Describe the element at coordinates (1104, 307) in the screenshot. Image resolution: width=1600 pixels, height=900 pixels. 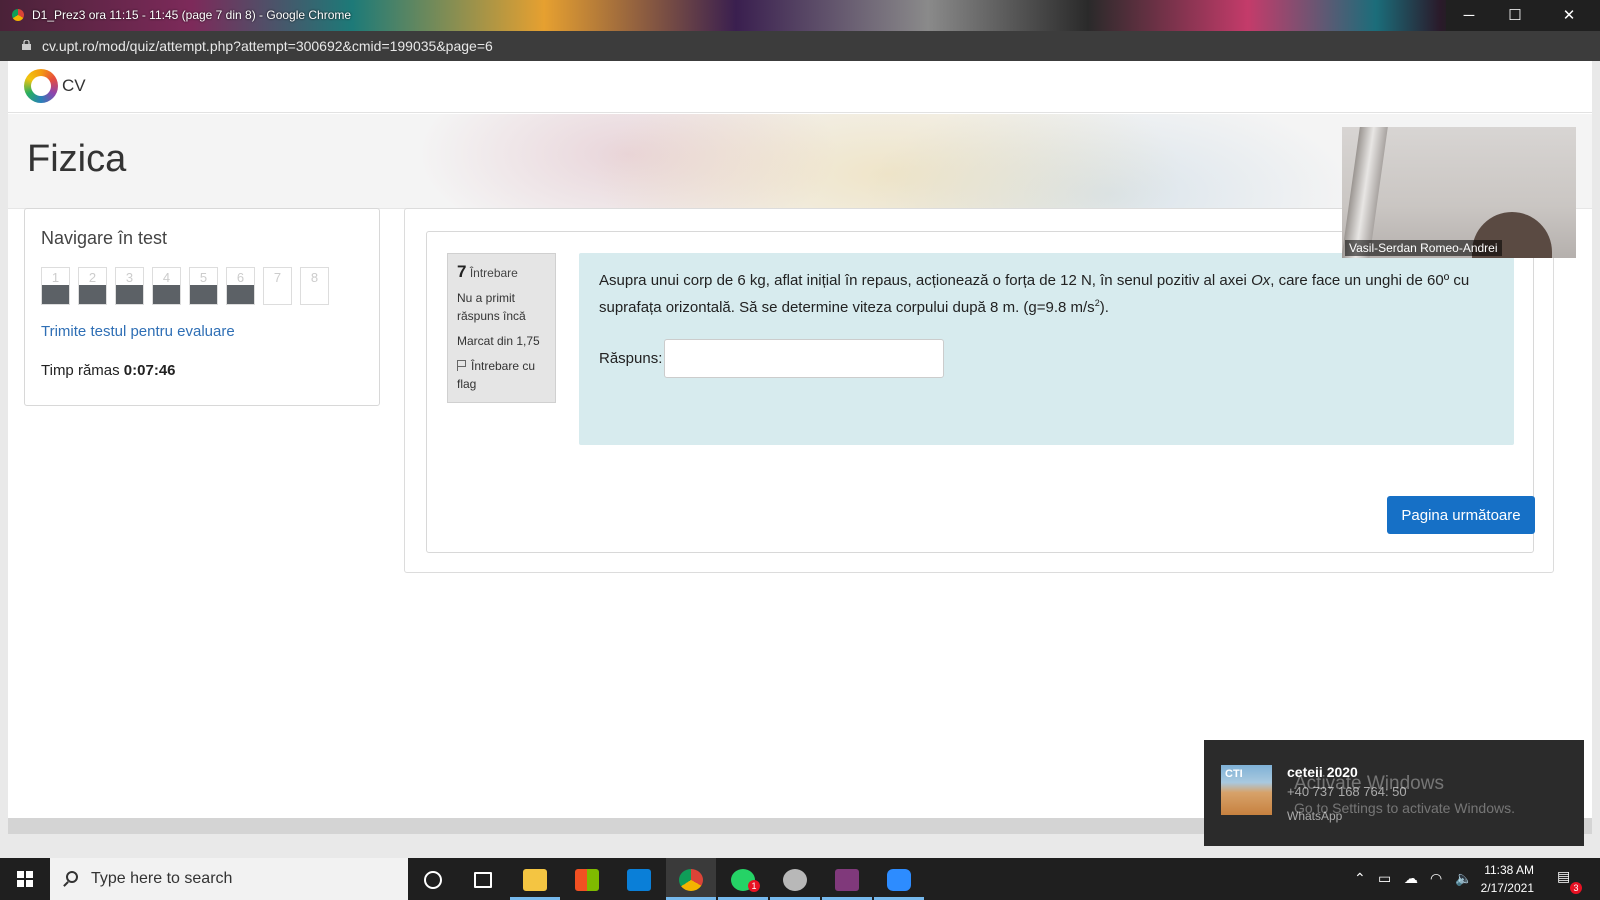
I see `question-text-end: ).` at that location.